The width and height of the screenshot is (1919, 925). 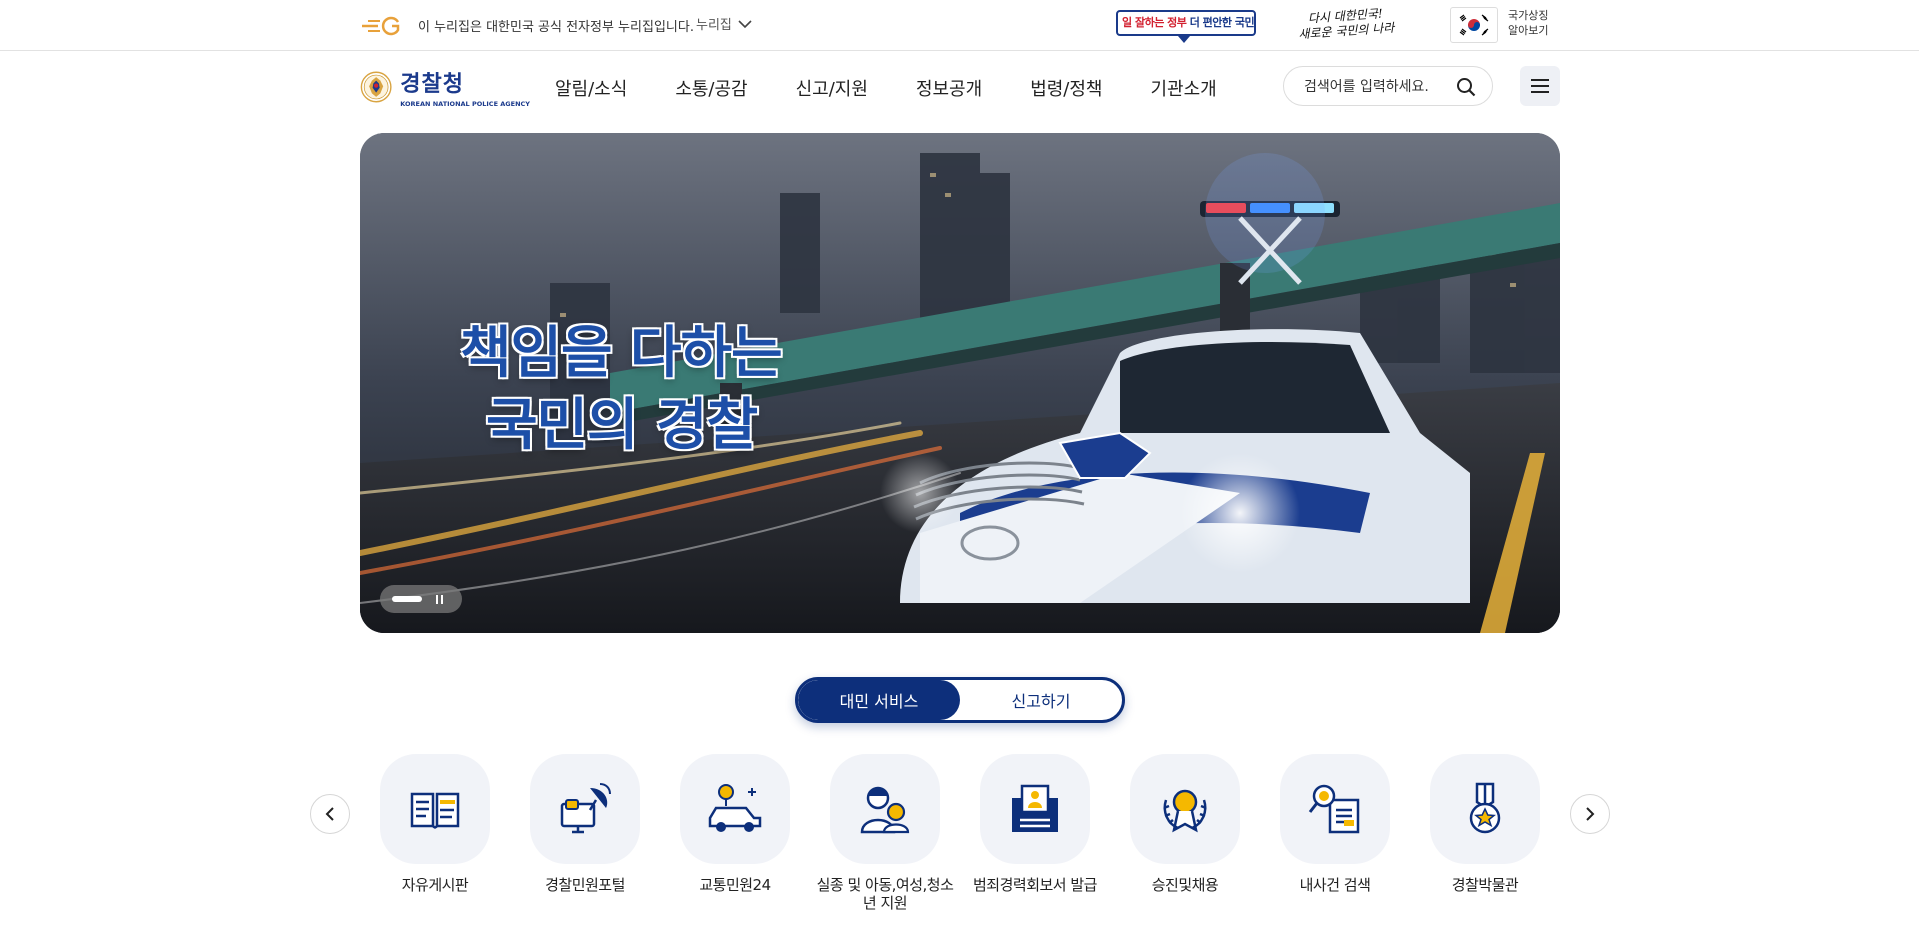 What do you see at coordinates (1188, 22) in the screenshot?
I see `slogan-badge-text: 일 잘하는 정부 더 편안한 국민` at bounding box center [1188, 22].